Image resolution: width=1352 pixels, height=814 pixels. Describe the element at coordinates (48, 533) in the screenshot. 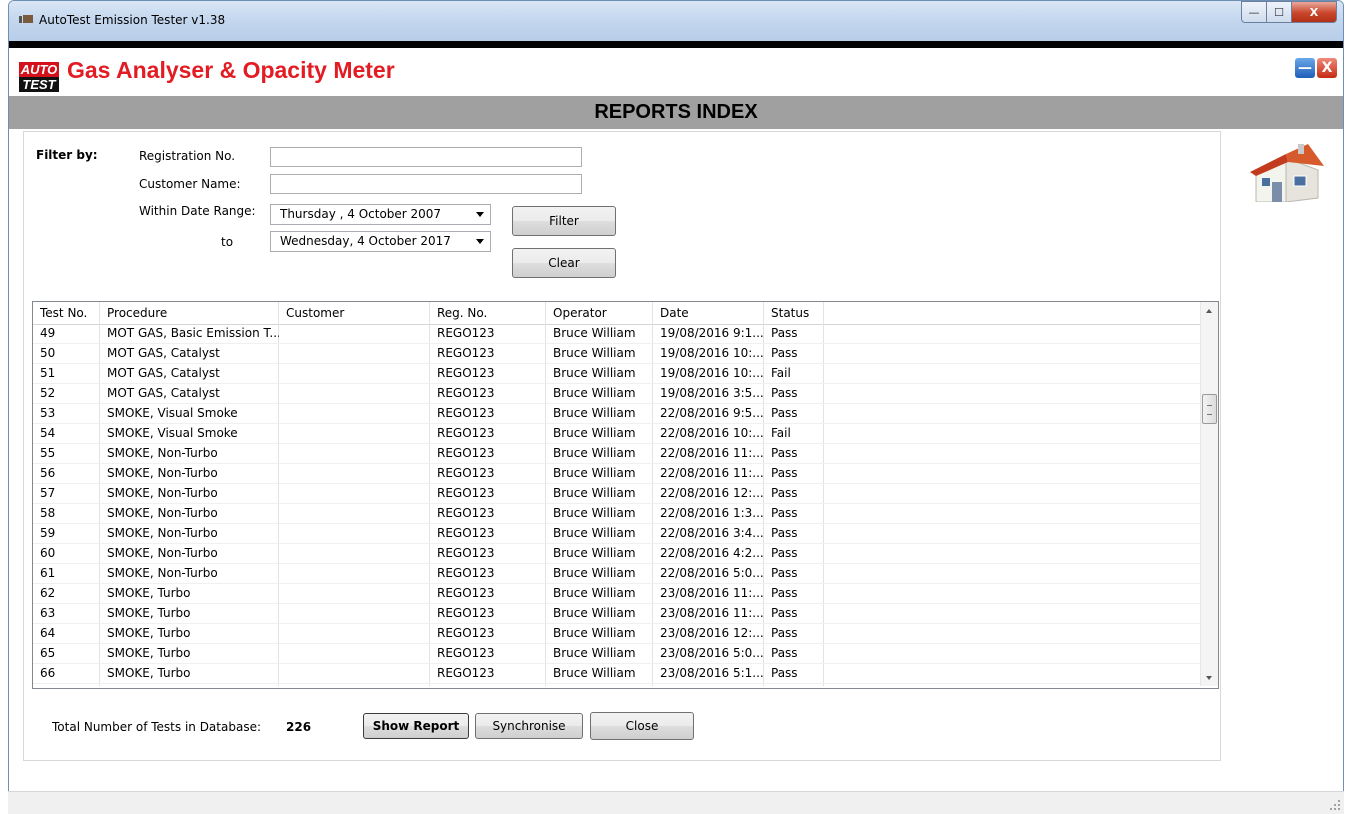

I see `cell-test-no: 59` at that location.